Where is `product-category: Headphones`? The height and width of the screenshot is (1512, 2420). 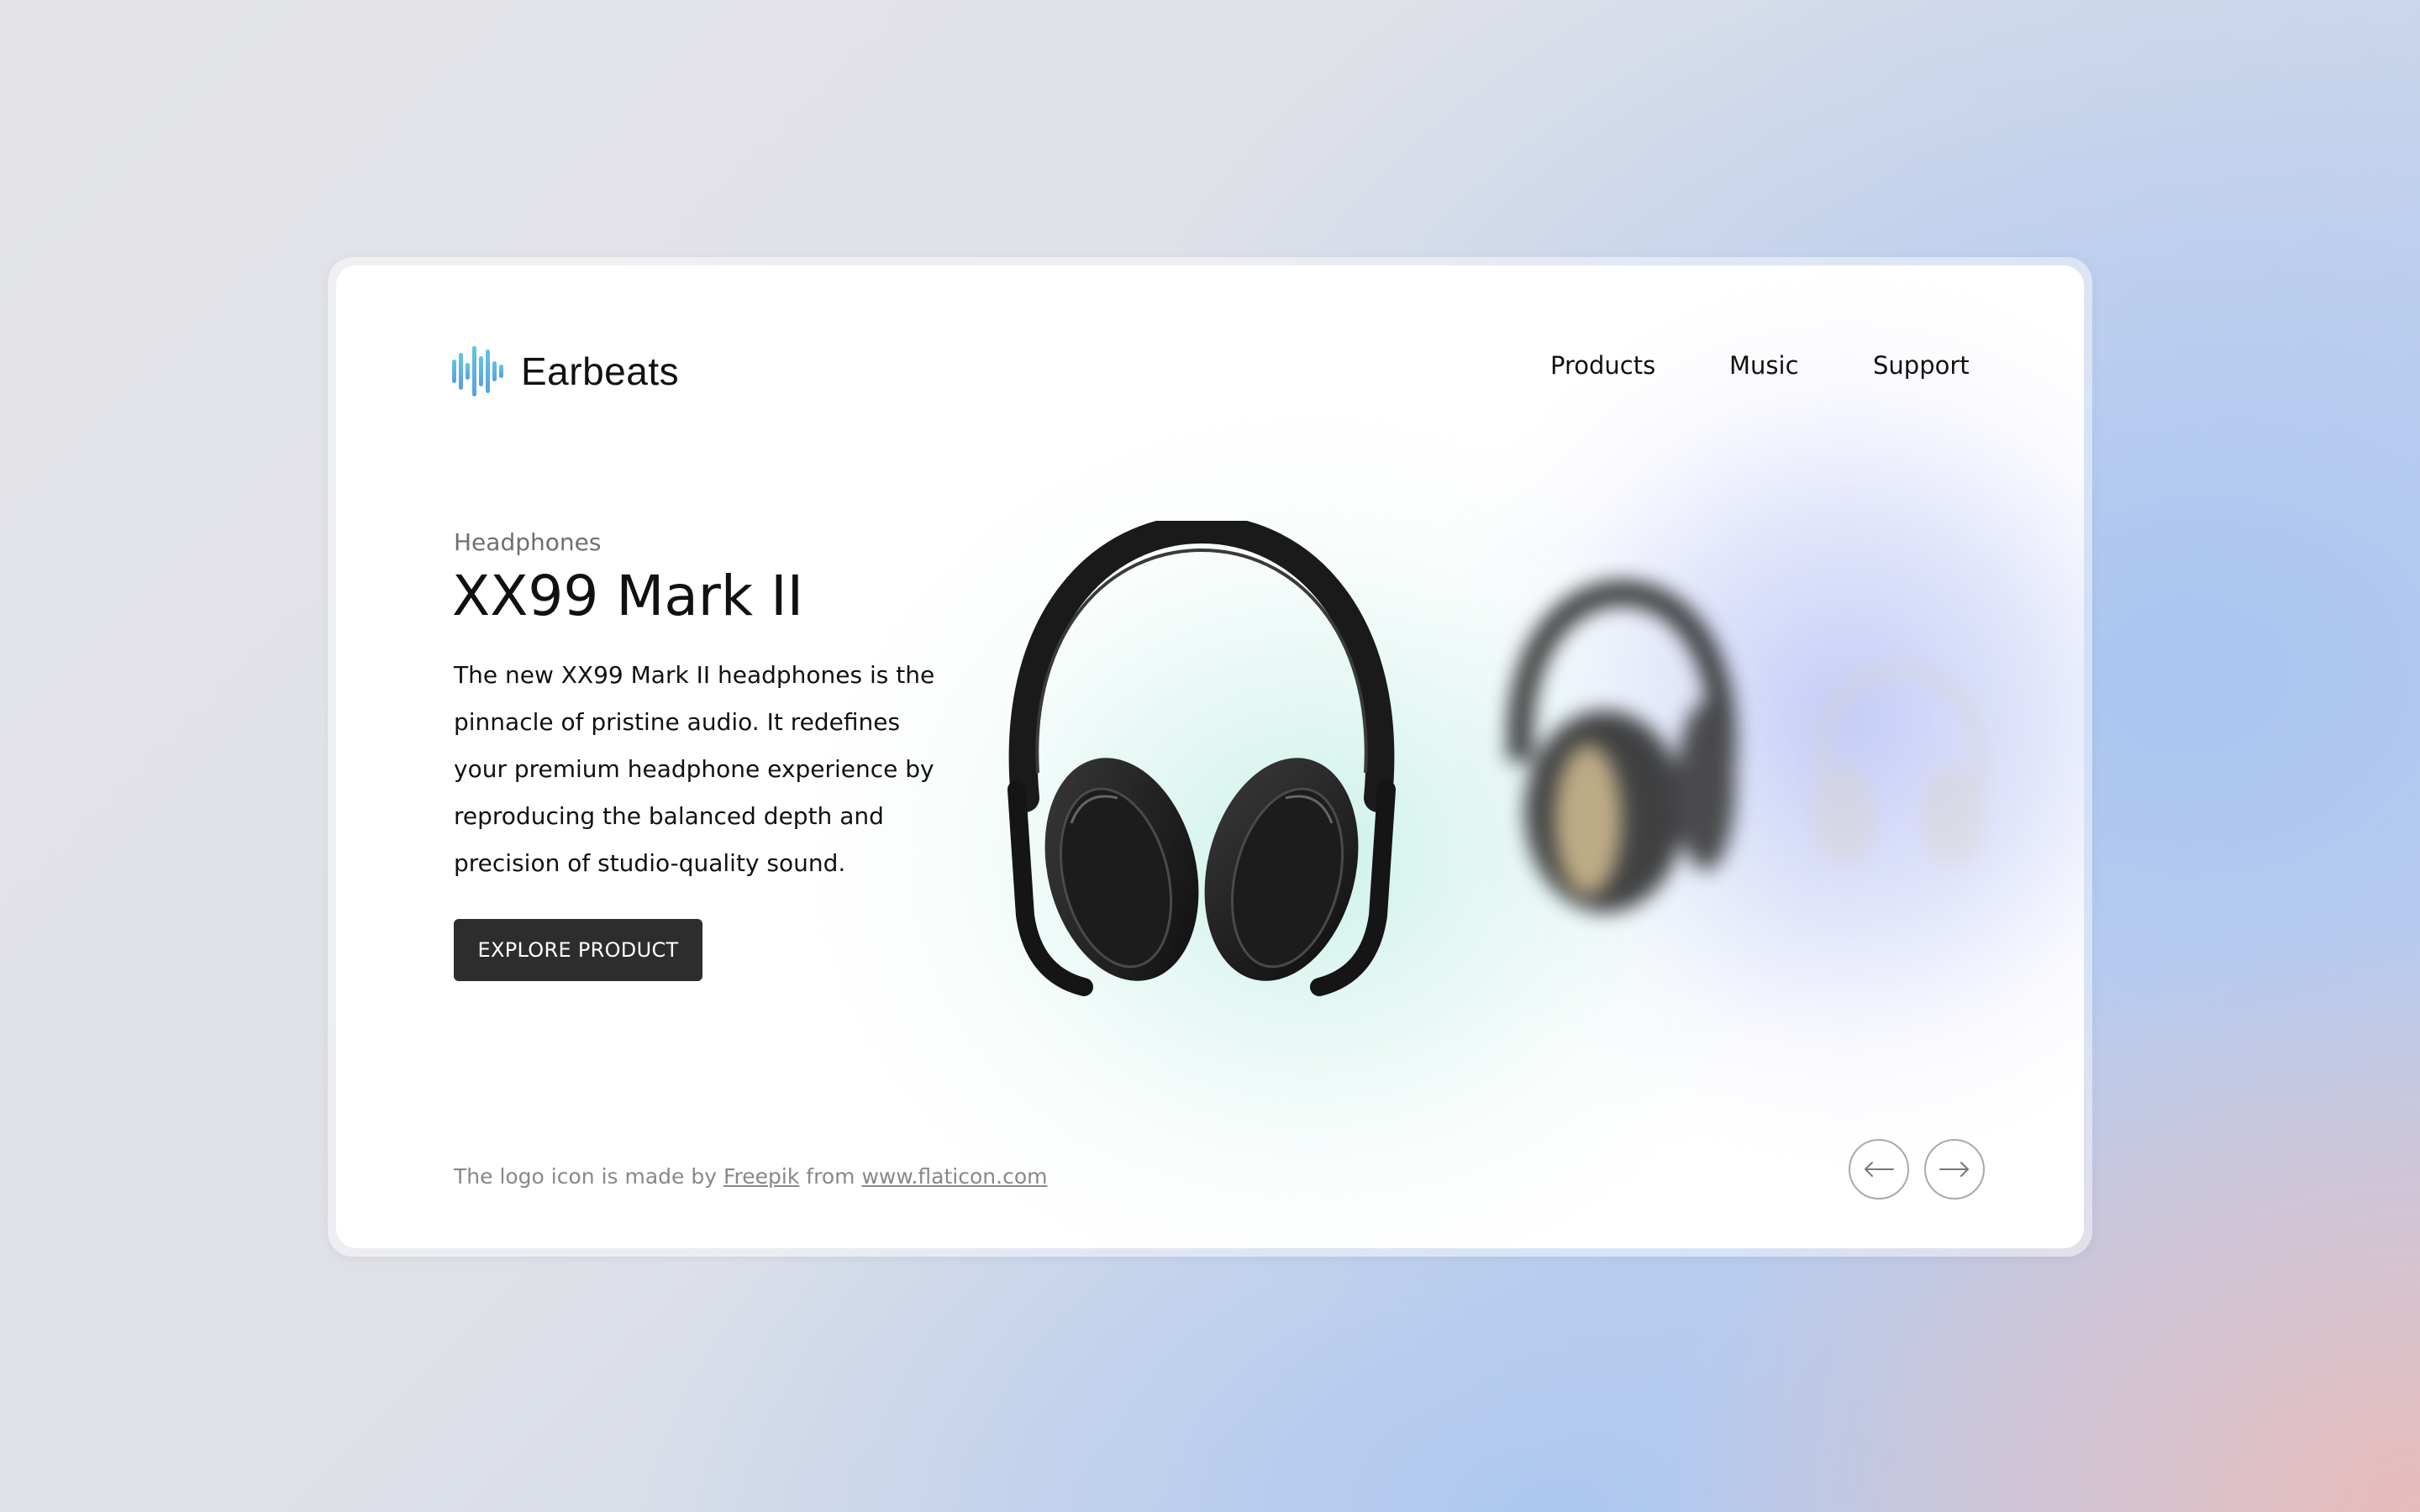 product-category: Headphones is located at coordinates (528, 542).